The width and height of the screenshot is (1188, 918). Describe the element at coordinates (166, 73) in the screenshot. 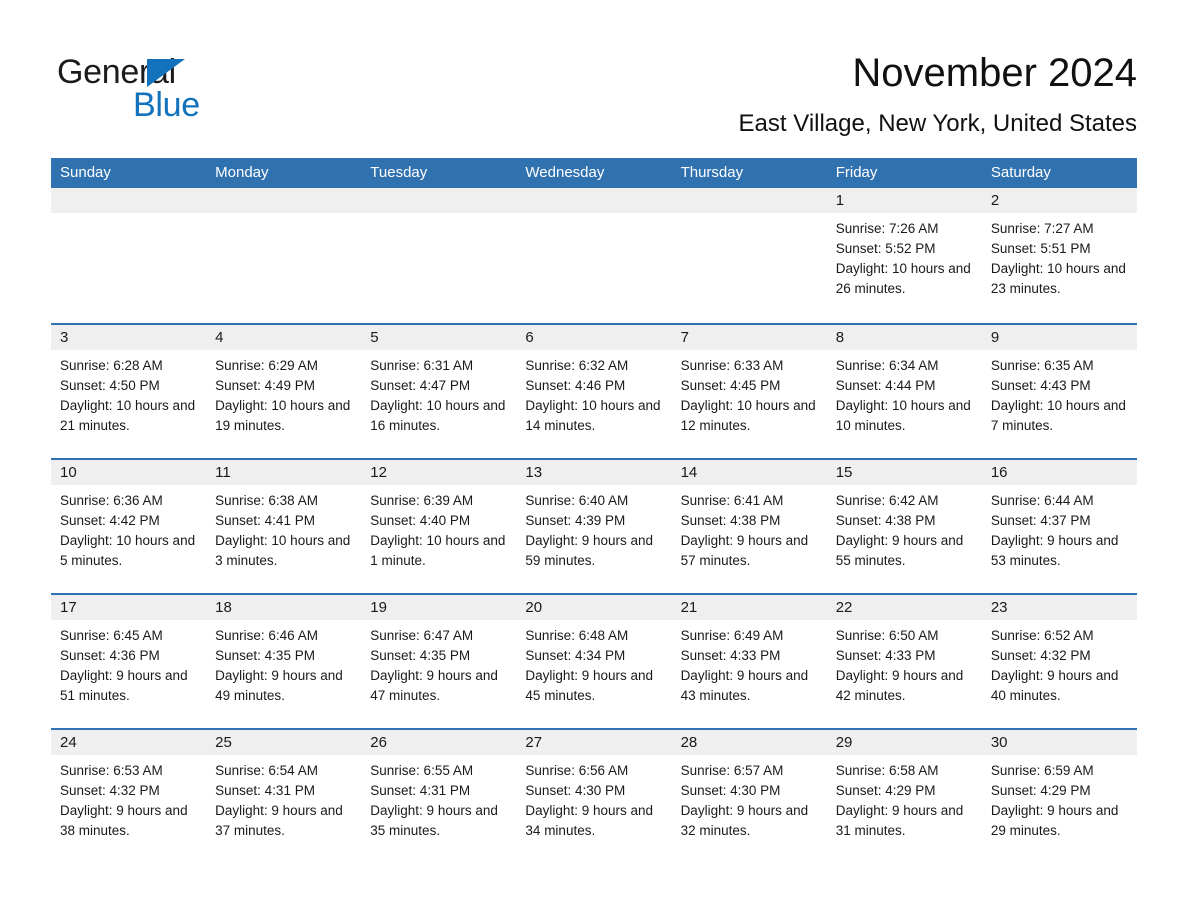

I see `logo-triangle-icon` at that location.